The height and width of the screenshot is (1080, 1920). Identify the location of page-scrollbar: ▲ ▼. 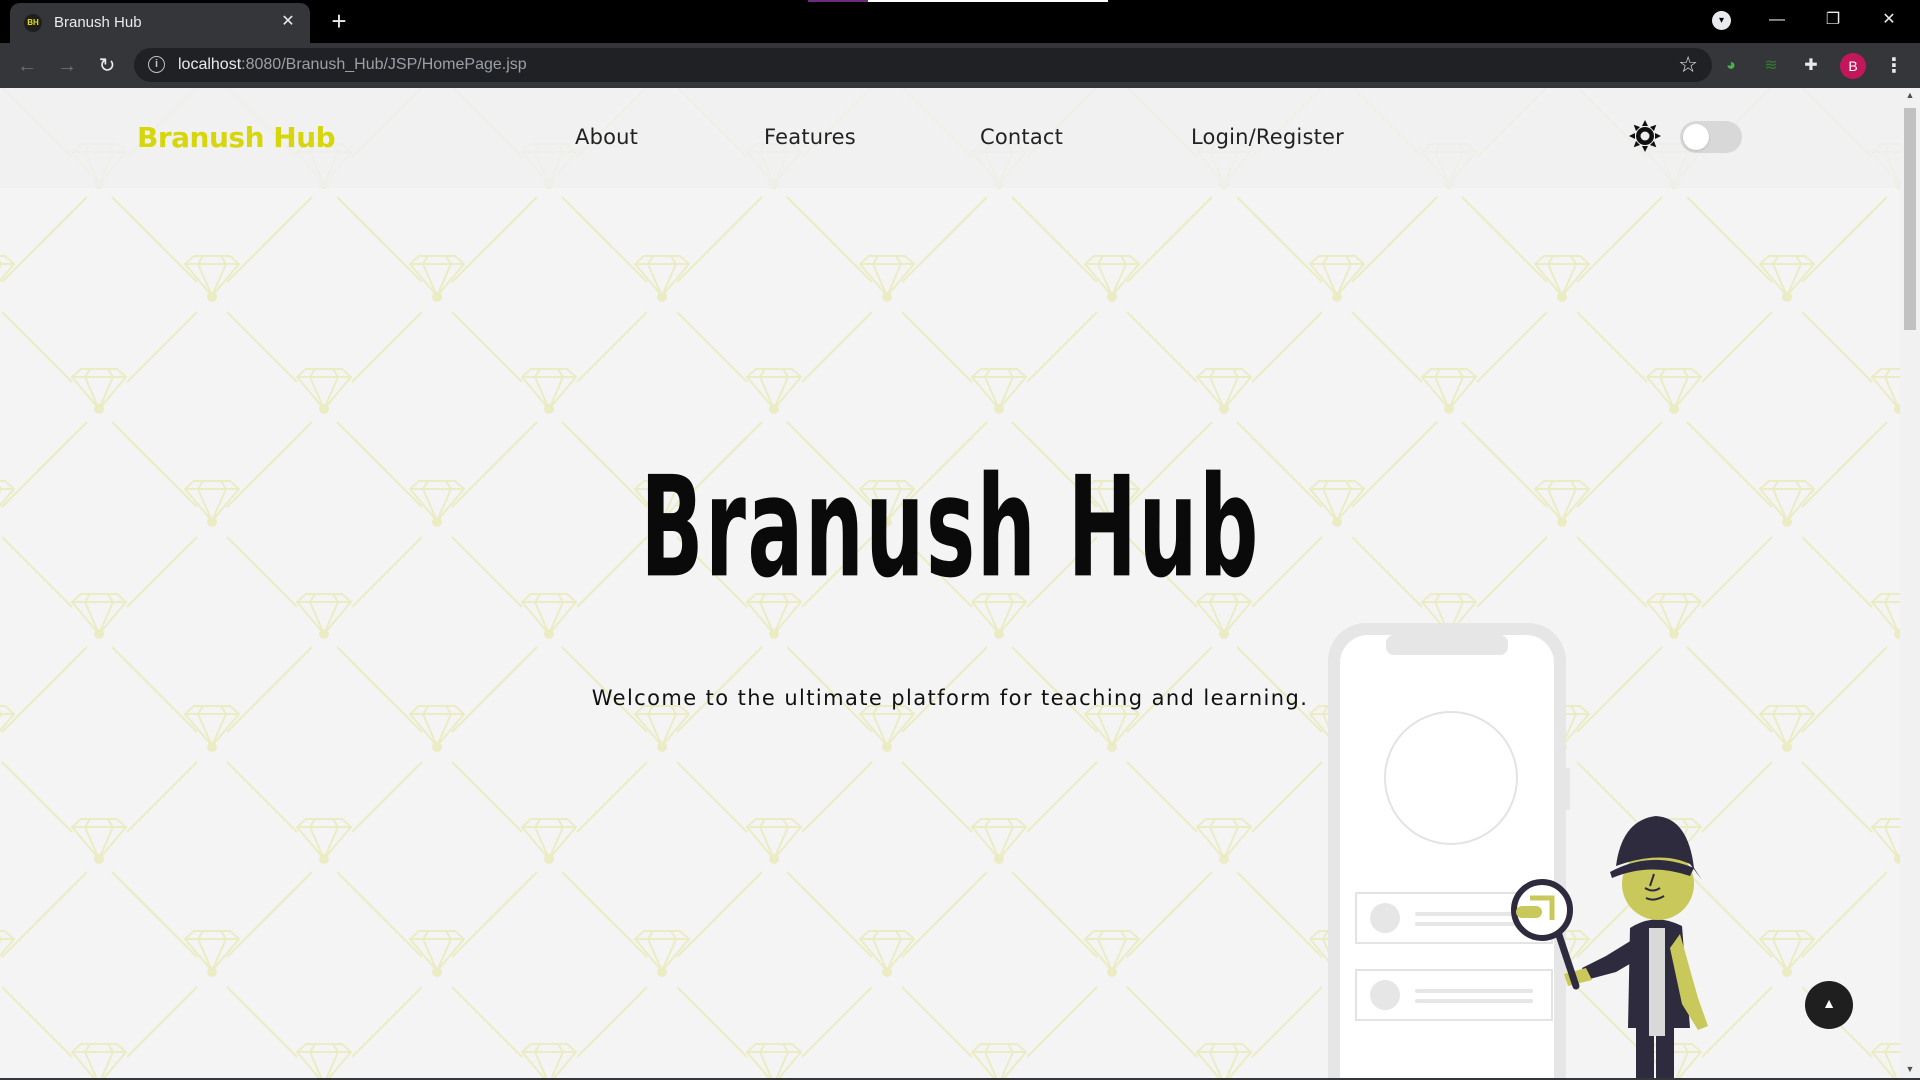
(1910, 583).